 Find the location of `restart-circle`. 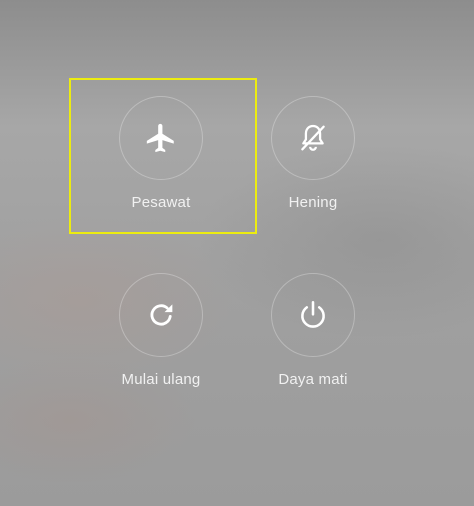

restart-circle is located at coordinates (161, 315).